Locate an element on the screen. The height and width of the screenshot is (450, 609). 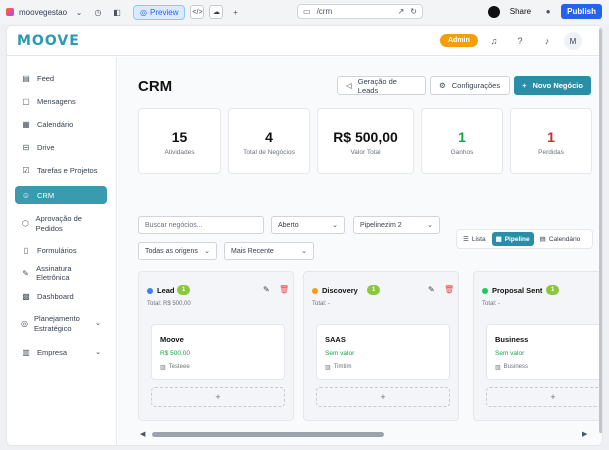
sidebar-item-tarefas: ☑ Tarefas e Projetos is located at coordinates (61, 170).